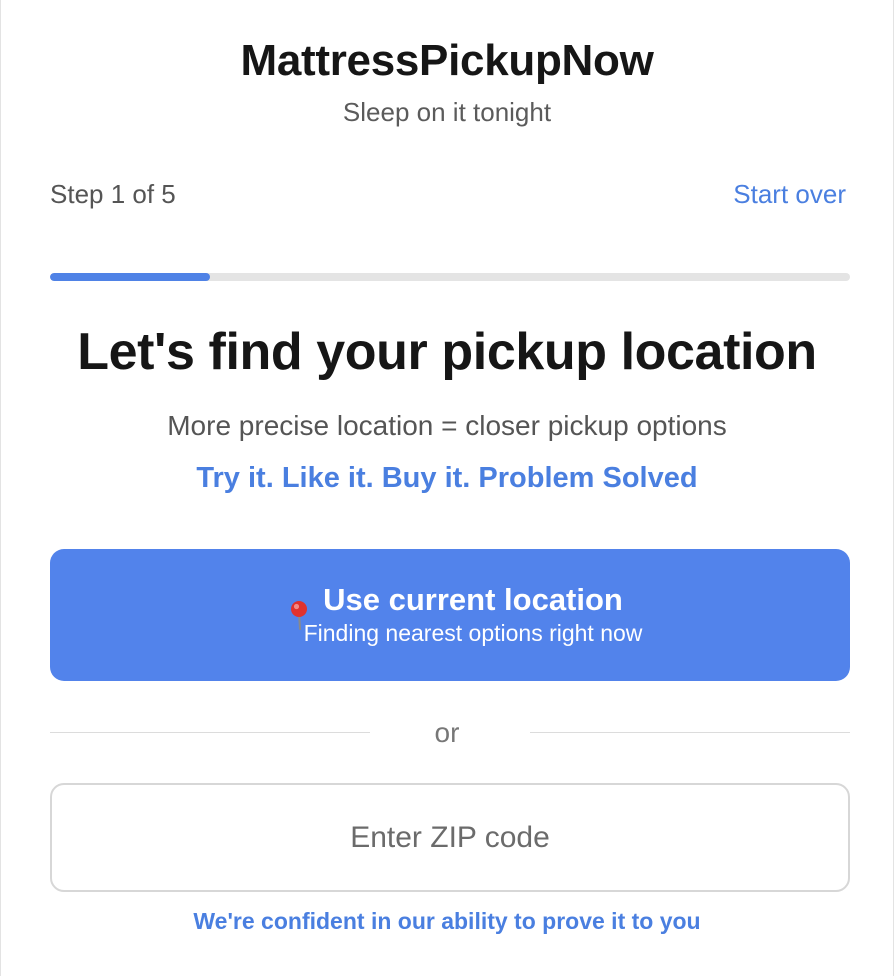 Image resolution: width=896 pixels, height=976 pixels. What do you see at coordinates (447, 112) in the screenshot?
I see `brand-tagline: Sleep on it tonight` at bounding box center [447, 112].